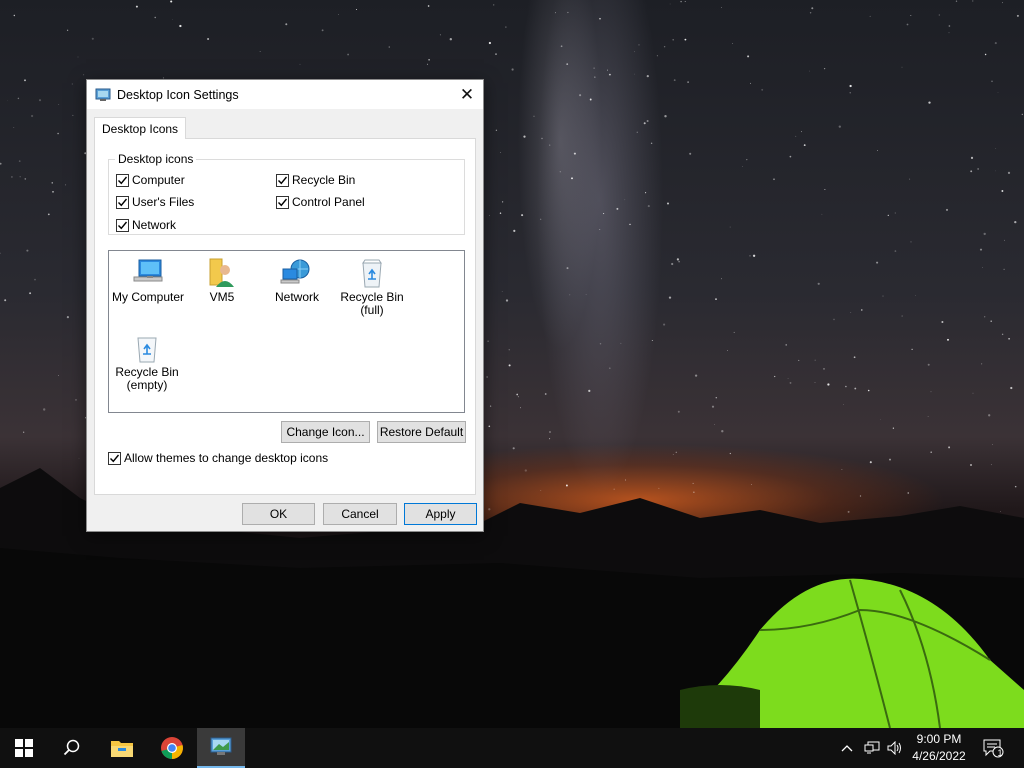  I want to click on computer-checkbox: Computer, so click(150, 180).